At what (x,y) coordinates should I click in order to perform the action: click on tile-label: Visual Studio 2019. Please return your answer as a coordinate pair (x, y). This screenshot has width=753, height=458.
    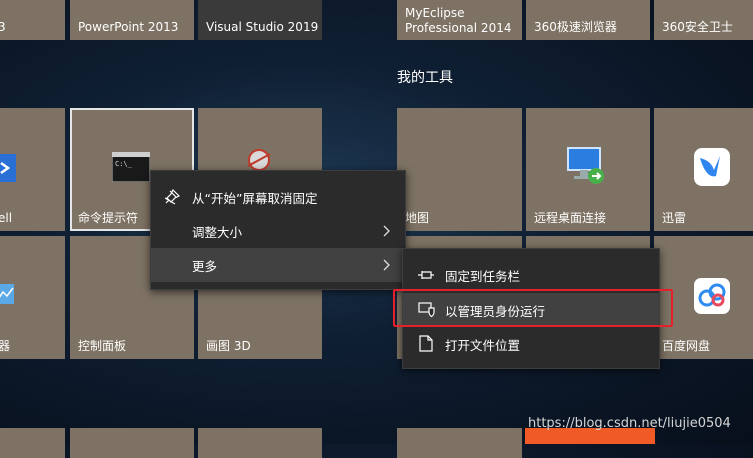
    Looking at the image, I should click on (262, 27).